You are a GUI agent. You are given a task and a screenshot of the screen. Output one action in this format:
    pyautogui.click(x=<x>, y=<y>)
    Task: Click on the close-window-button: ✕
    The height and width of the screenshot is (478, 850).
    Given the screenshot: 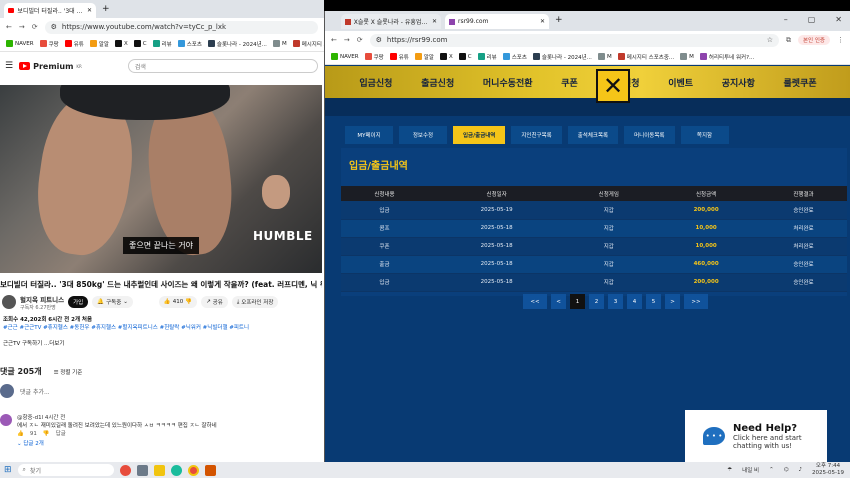 What is the action you would take?
    pyautogui.click(x=838, y=19)
    